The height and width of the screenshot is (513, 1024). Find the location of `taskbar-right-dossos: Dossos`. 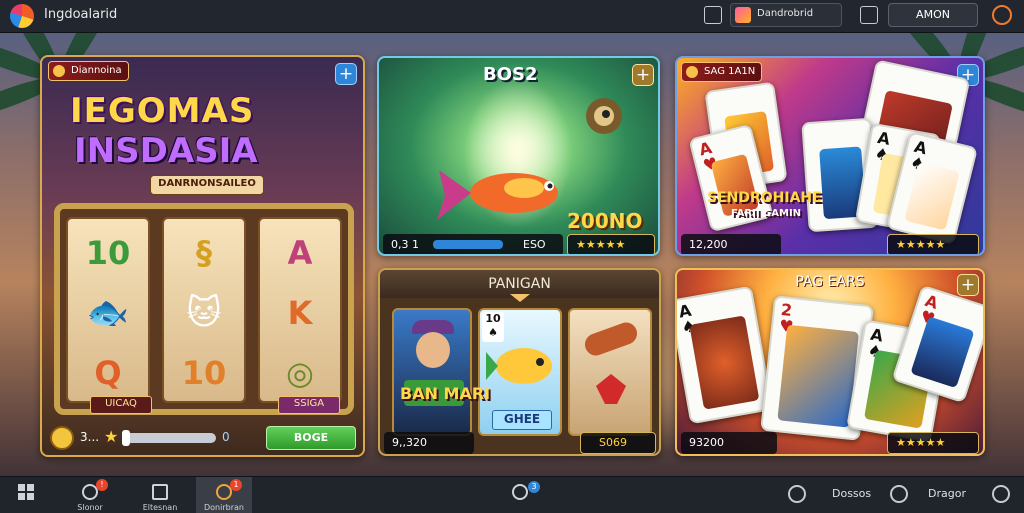

taskbar-right-dossos: Dossos is located at coordinates (851, 493).